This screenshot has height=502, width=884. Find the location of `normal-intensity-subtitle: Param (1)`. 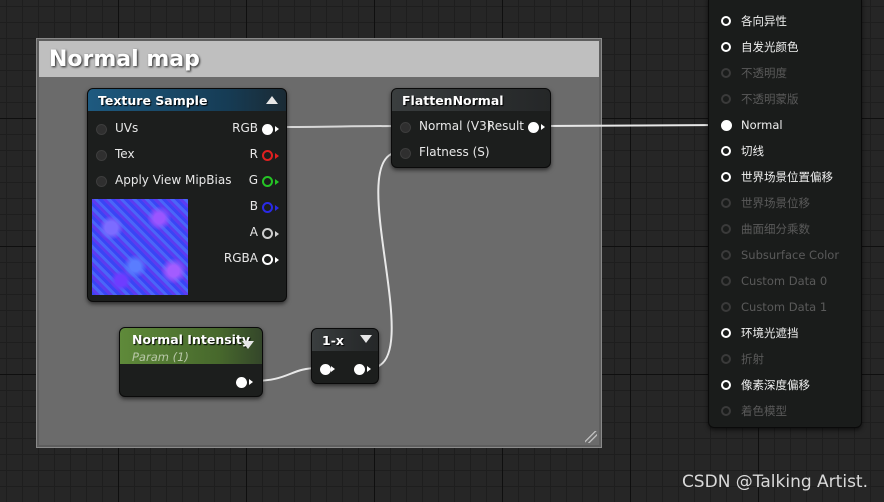

normal-intensity-subtitle: Param (1) is located at coordinates (160, 357).